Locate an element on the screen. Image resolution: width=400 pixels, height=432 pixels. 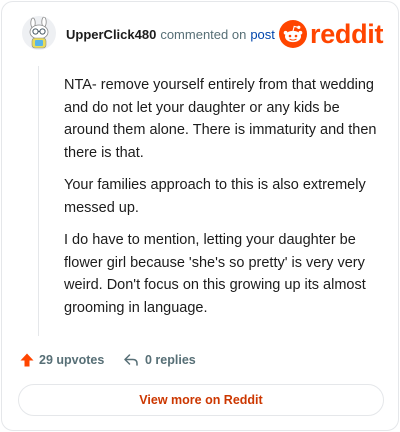
upvote-count: 29 upvotes is located at coordinates (72, 360).